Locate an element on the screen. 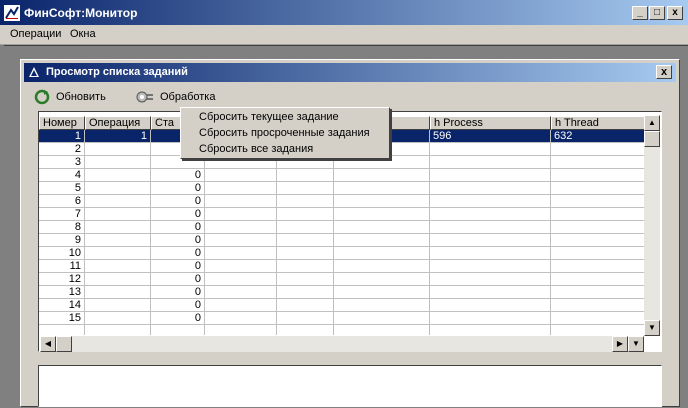 Image resolution: width=688 pixels, height=408 pixels. details-memo is located at coordinates (350, 386).